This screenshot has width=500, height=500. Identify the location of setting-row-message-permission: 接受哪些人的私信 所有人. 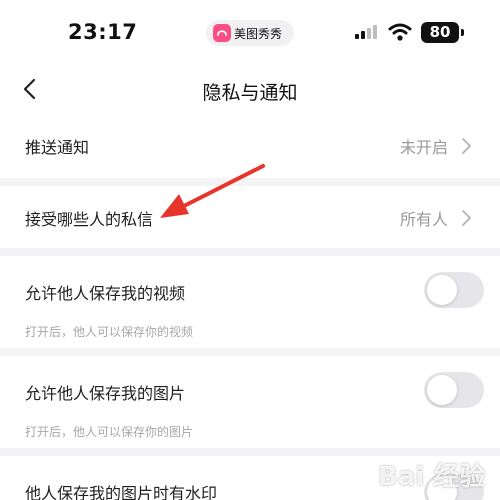
(250, 217).